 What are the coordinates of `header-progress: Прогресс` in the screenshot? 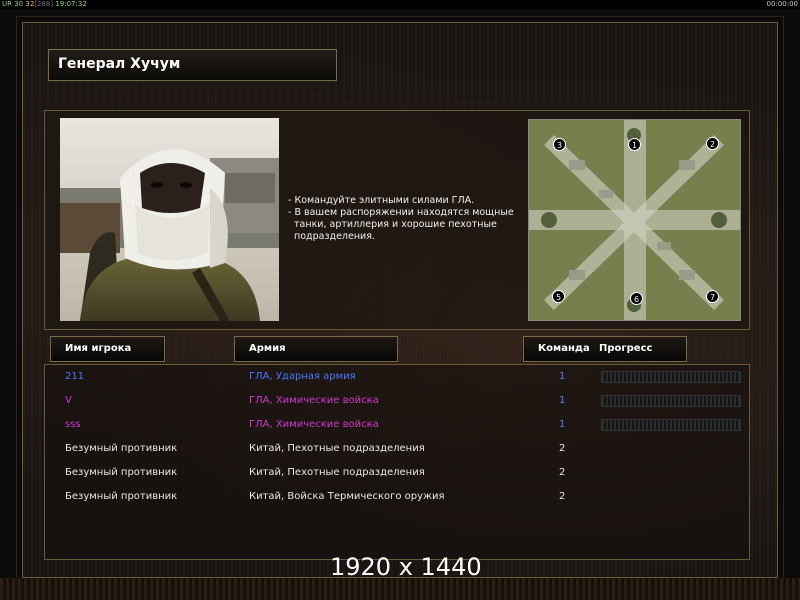 It's located at (626, 348).